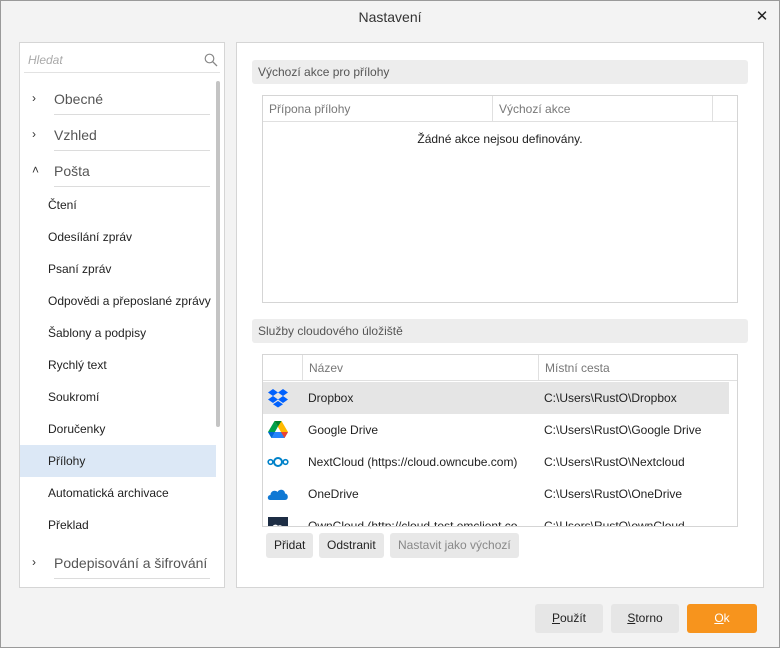 The height and width of the screenshot is (648, 780). I want to click on service-name: Google Drive, so click(343, 430).